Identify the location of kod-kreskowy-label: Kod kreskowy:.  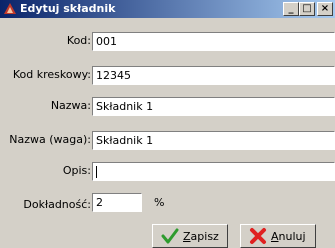
(51, 74).